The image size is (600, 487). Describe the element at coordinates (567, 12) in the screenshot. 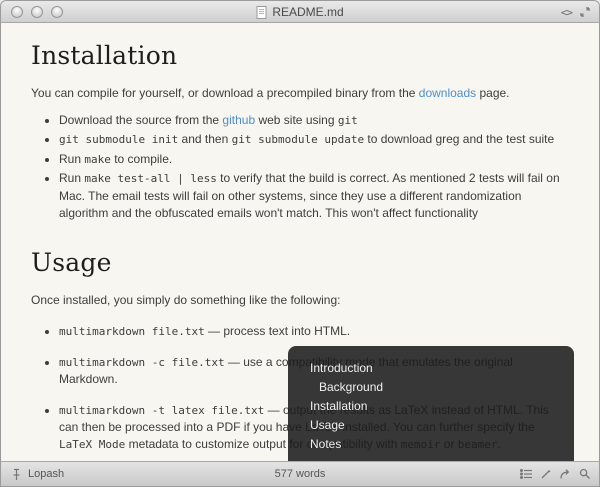

I see `source-code-toggle-icon: <>` at that location.